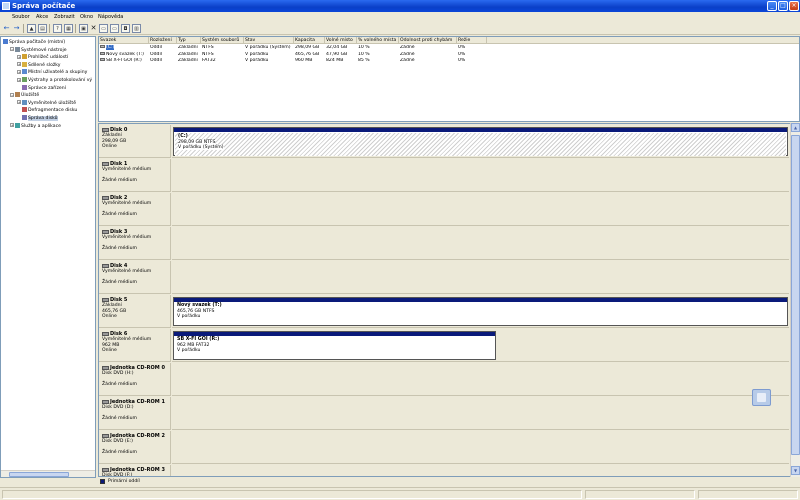 The height and width of the screenshot is (500, 800). What do you see at coordinates (135, 345) in the screenshot?
I see `disk-info: Disk 6 Vyměnitelné médium 962 MB Online` at bounding box center [135, 345].